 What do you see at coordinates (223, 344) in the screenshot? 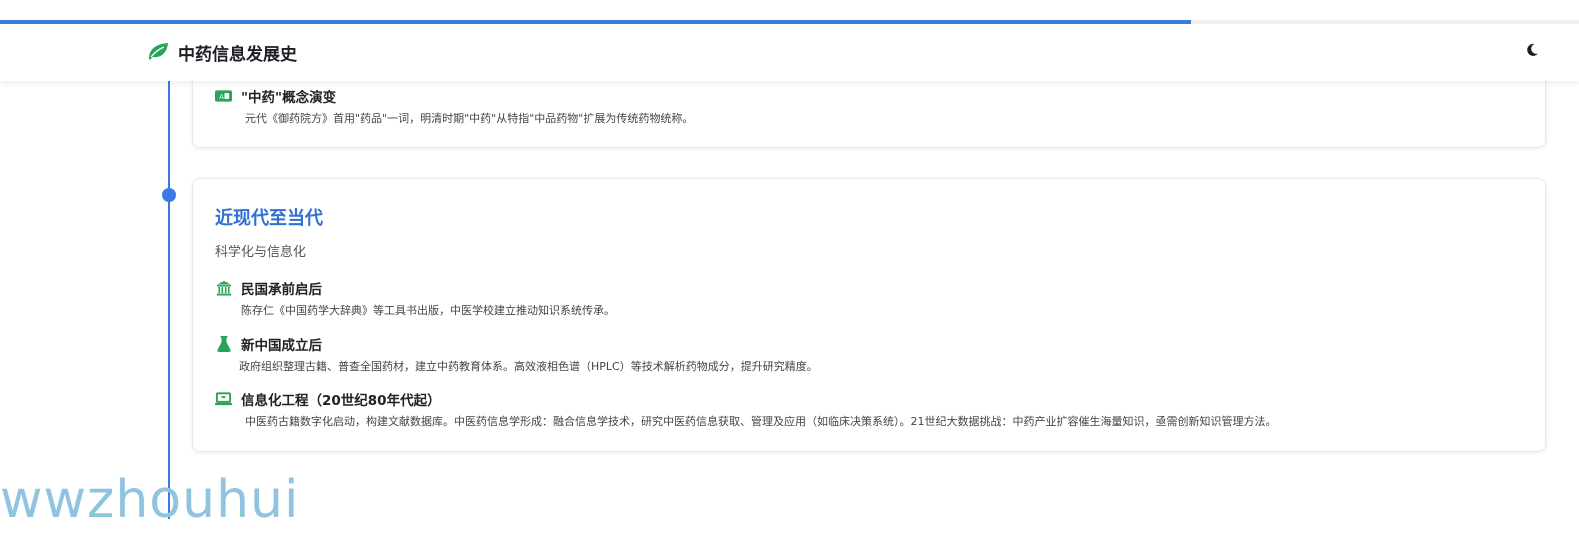
I see `flask-icon` at bounding box center [223, 344].